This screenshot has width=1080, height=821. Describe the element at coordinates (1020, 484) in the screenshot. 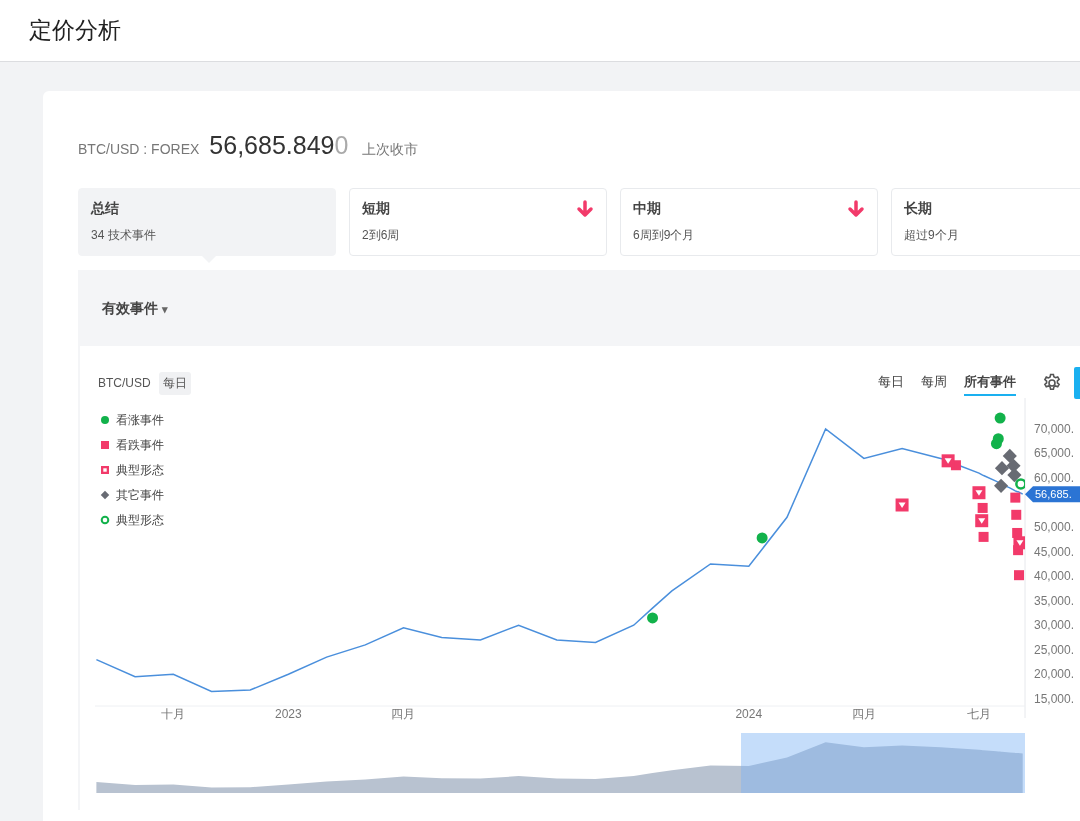

I see `pattern-ring-marker` at that location.